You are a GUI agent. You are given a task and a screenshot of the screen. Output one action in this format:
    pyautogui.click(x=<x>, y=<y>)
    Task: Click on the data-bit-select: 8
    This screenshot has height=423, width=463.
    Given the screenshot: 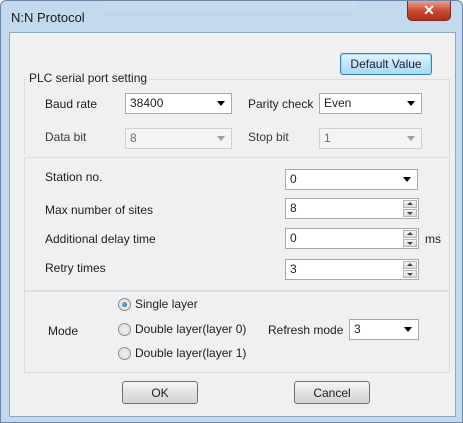 What is the action you would take?
    pyautogui.click(x=178, y=138)
    